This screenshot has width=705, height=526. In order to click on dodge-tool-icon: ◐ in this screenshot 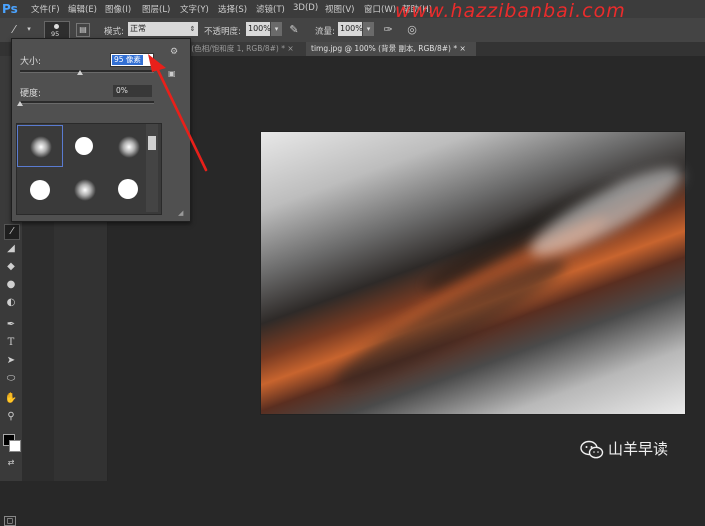, I will do `click(11, 303)`.